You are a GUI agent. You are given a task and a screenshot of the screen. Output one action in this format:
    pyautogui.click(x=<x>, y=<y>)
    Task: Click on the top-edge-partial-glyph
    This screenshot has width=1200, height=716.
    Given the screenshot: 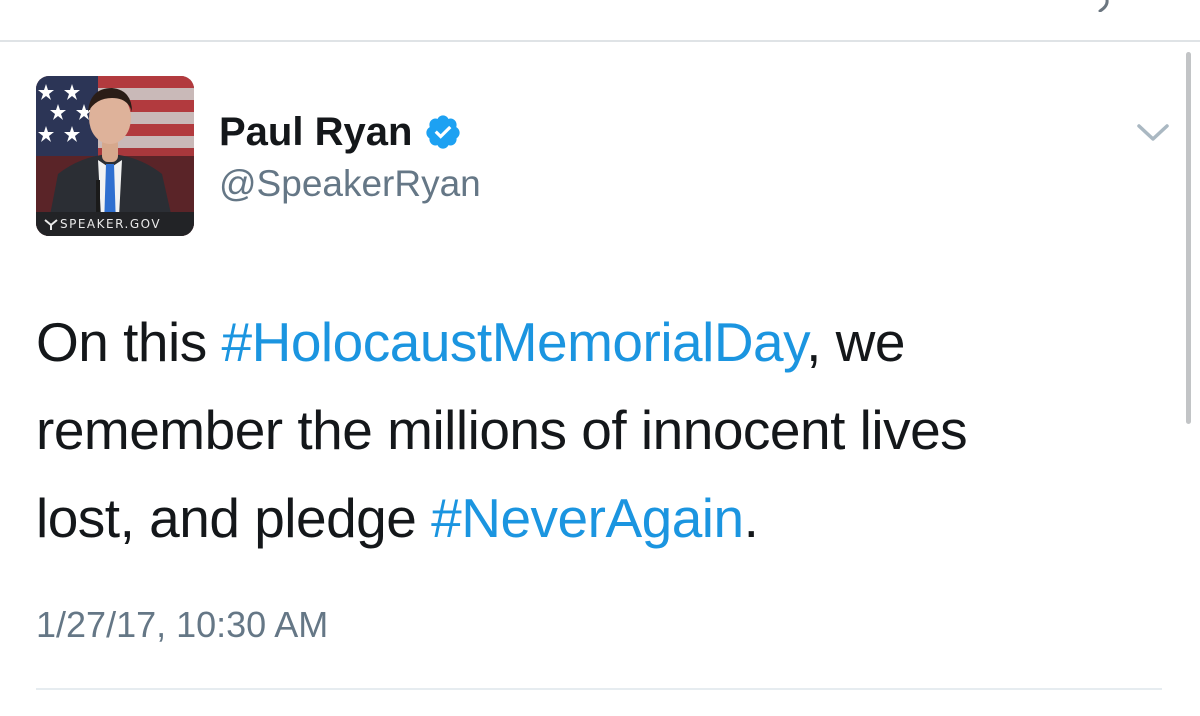 What is the action you would take?
    pyautogui.click(x=1103, y=6)
    